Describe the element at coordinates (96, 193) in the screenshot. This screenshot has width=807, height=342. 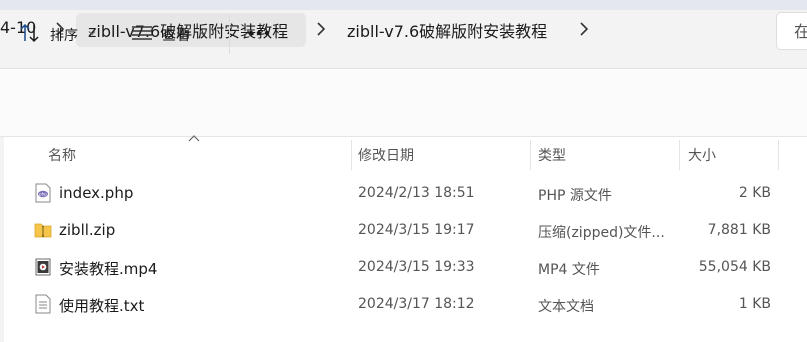
I see `file-name: index.php` at that location.